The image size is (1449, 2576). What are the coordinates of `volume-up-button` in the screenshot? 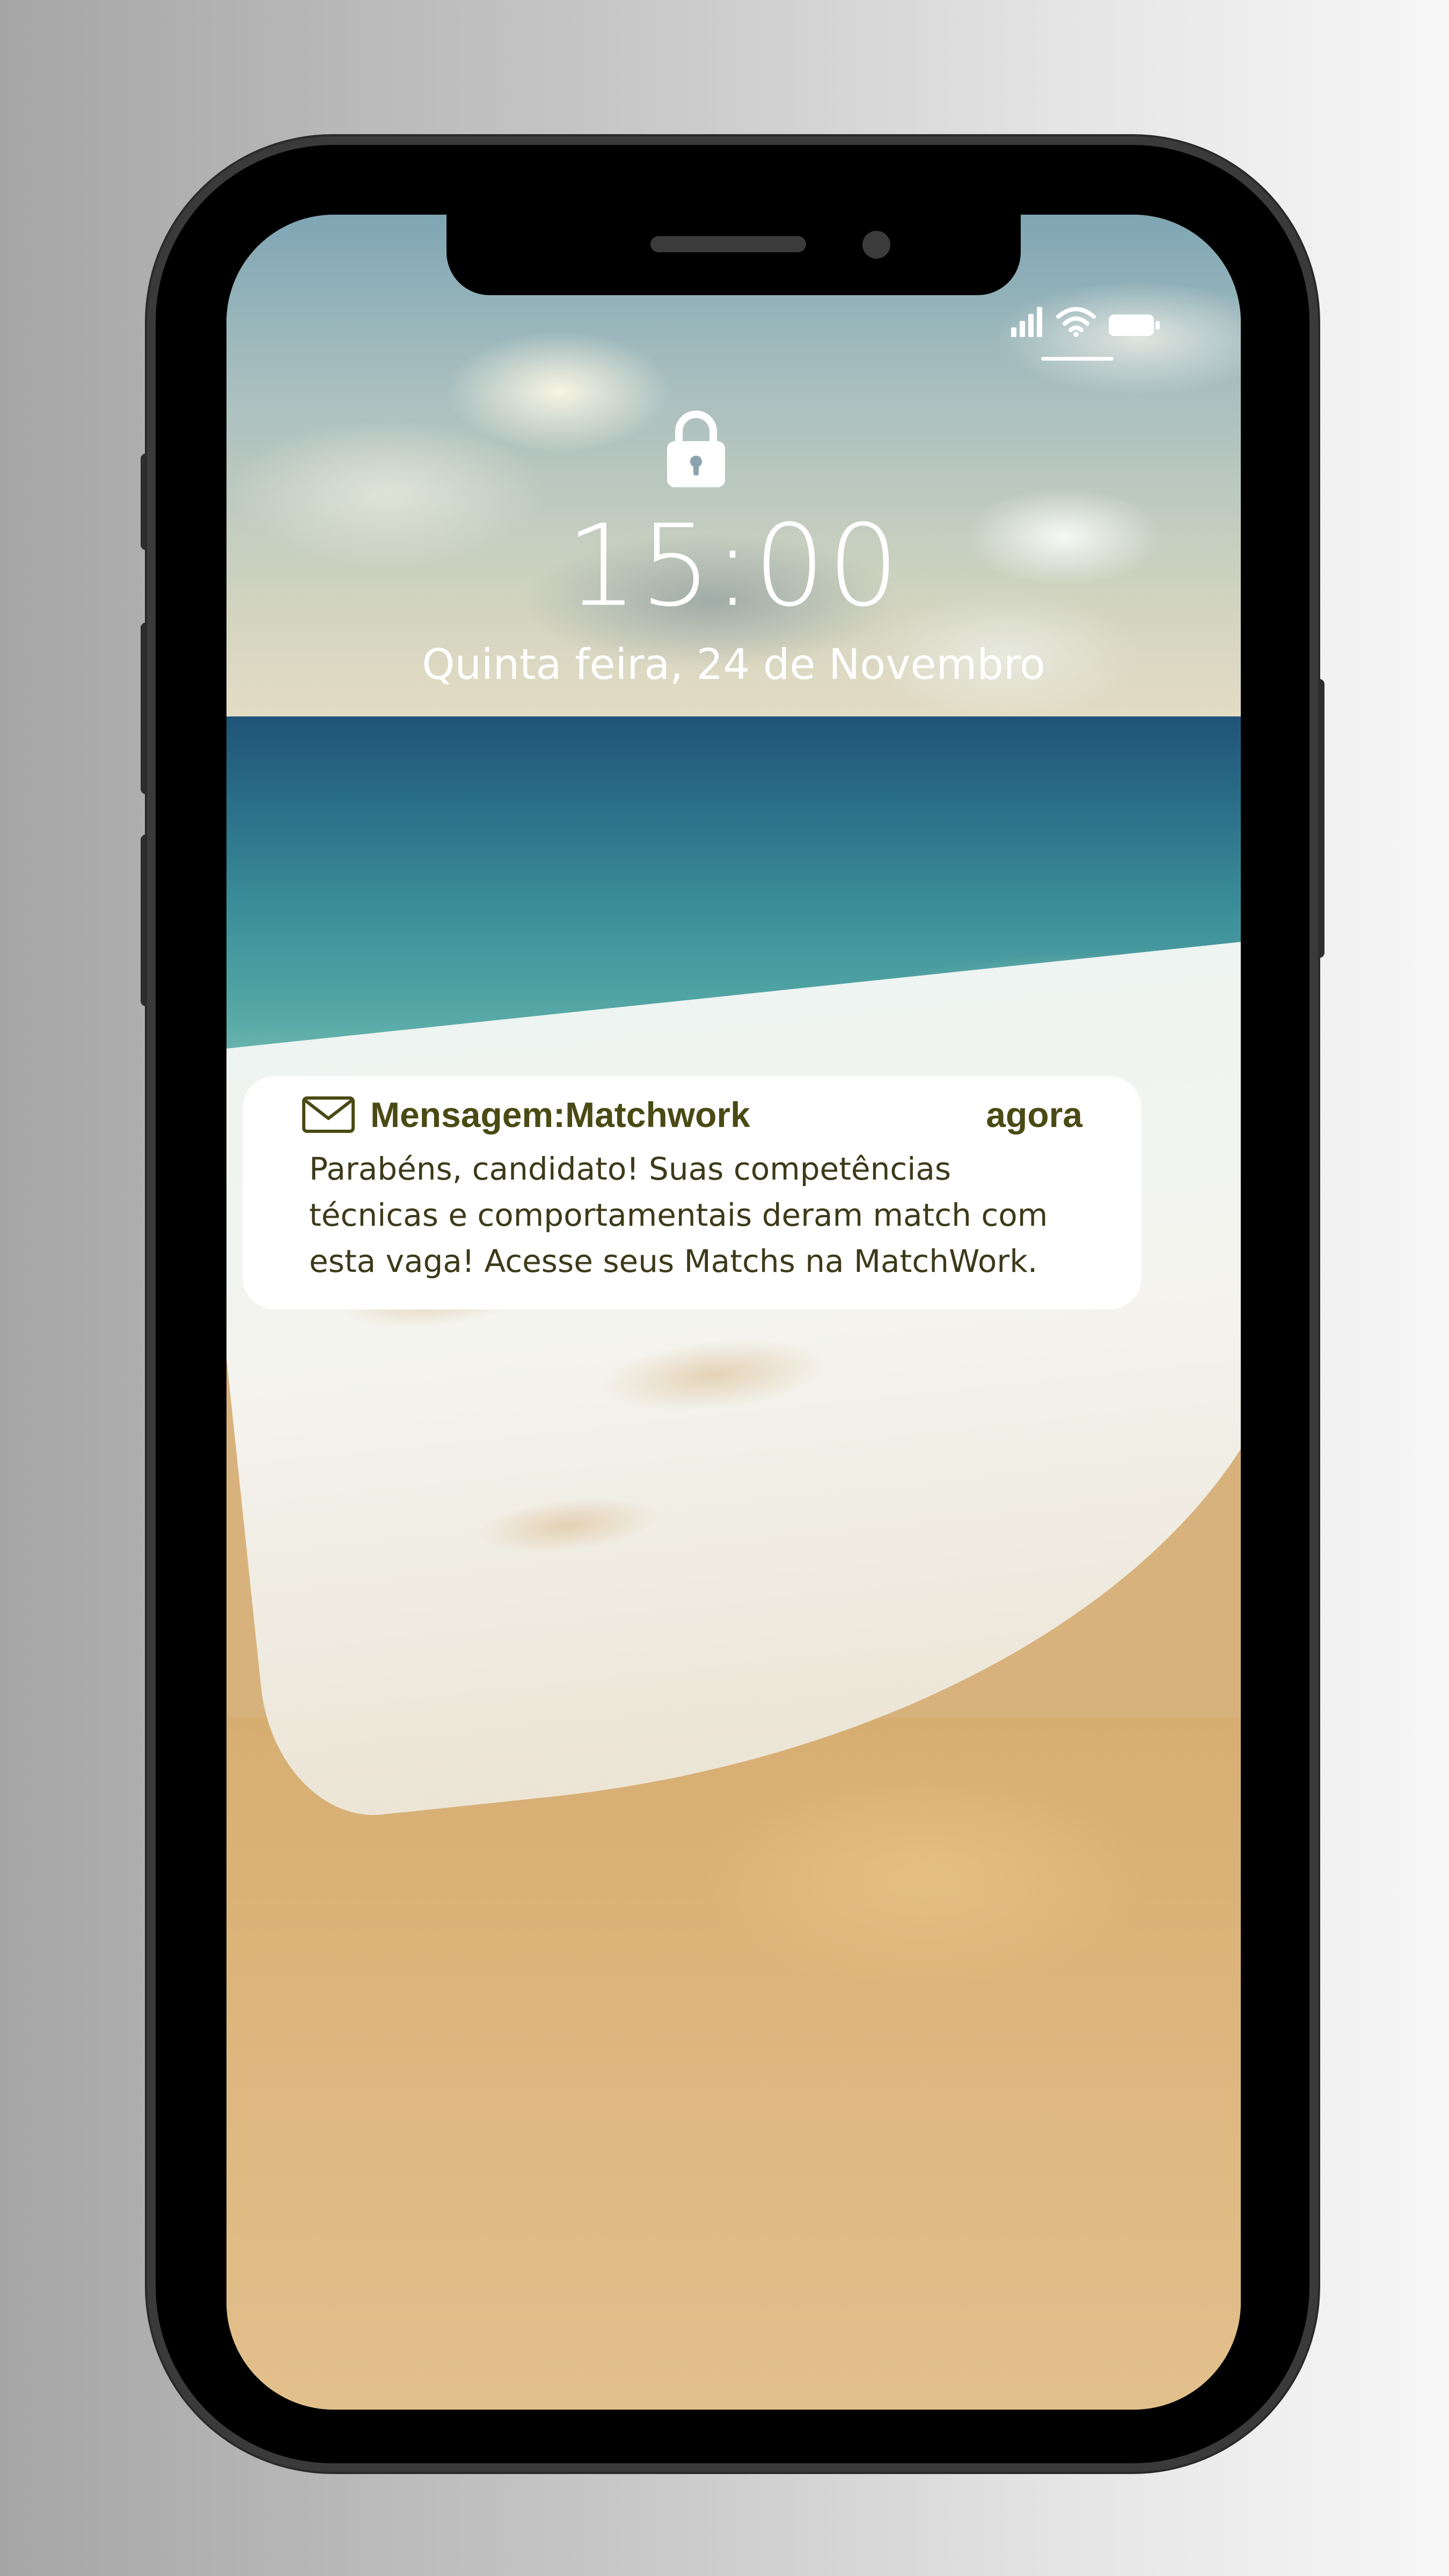 It's located at (148, 708).